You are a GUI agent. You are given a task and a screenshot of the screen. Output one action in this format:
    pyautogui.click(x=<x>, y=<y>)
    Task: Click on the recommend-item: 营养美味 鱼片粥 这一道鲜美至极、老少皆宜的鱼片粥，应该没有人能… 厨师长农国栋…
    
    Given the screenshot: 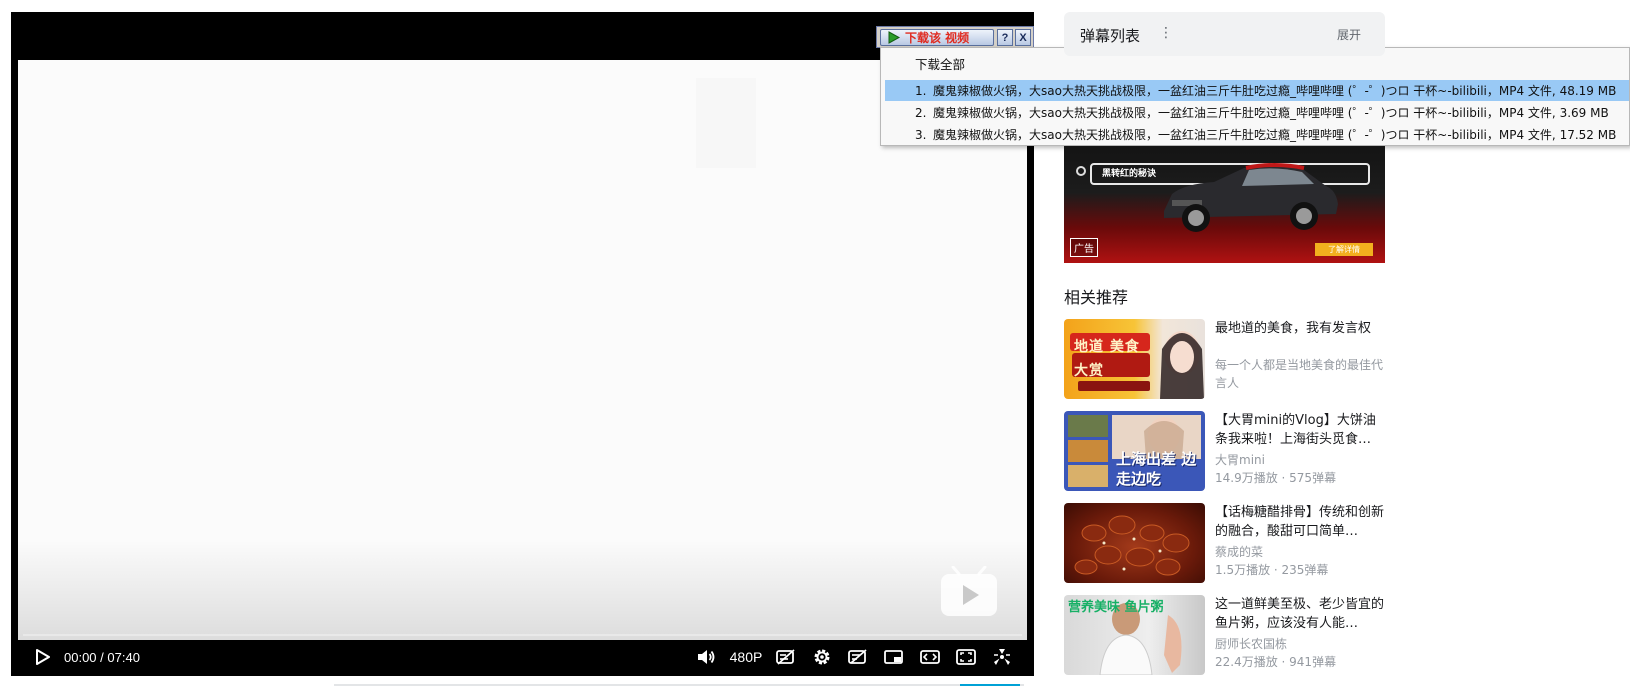 What is the action you would take?
    pyautogui.click(x=1224, y=635)
    